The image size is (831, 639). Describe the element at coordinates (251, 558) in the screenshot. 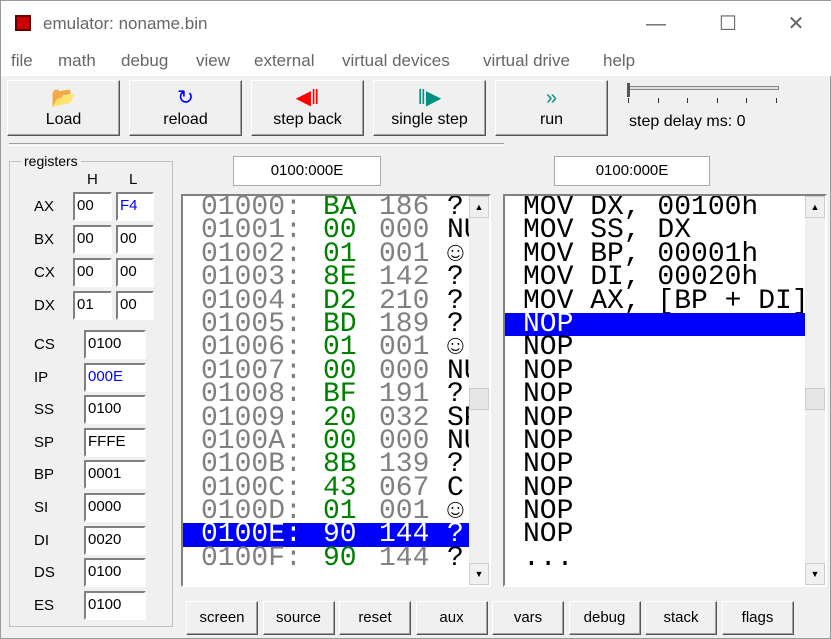

I see `address: 0100F:` at that location.